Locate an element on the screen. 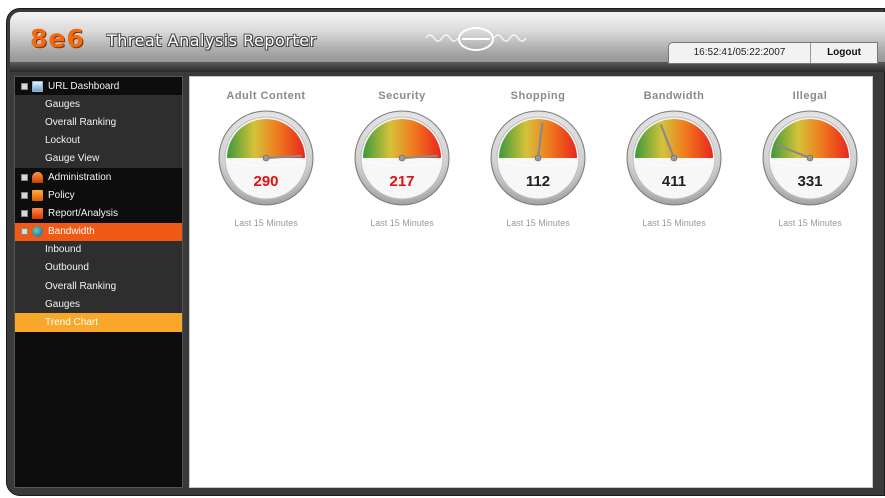  sidebar-item-label: Bandwidth is located at coordinates (71, 232).